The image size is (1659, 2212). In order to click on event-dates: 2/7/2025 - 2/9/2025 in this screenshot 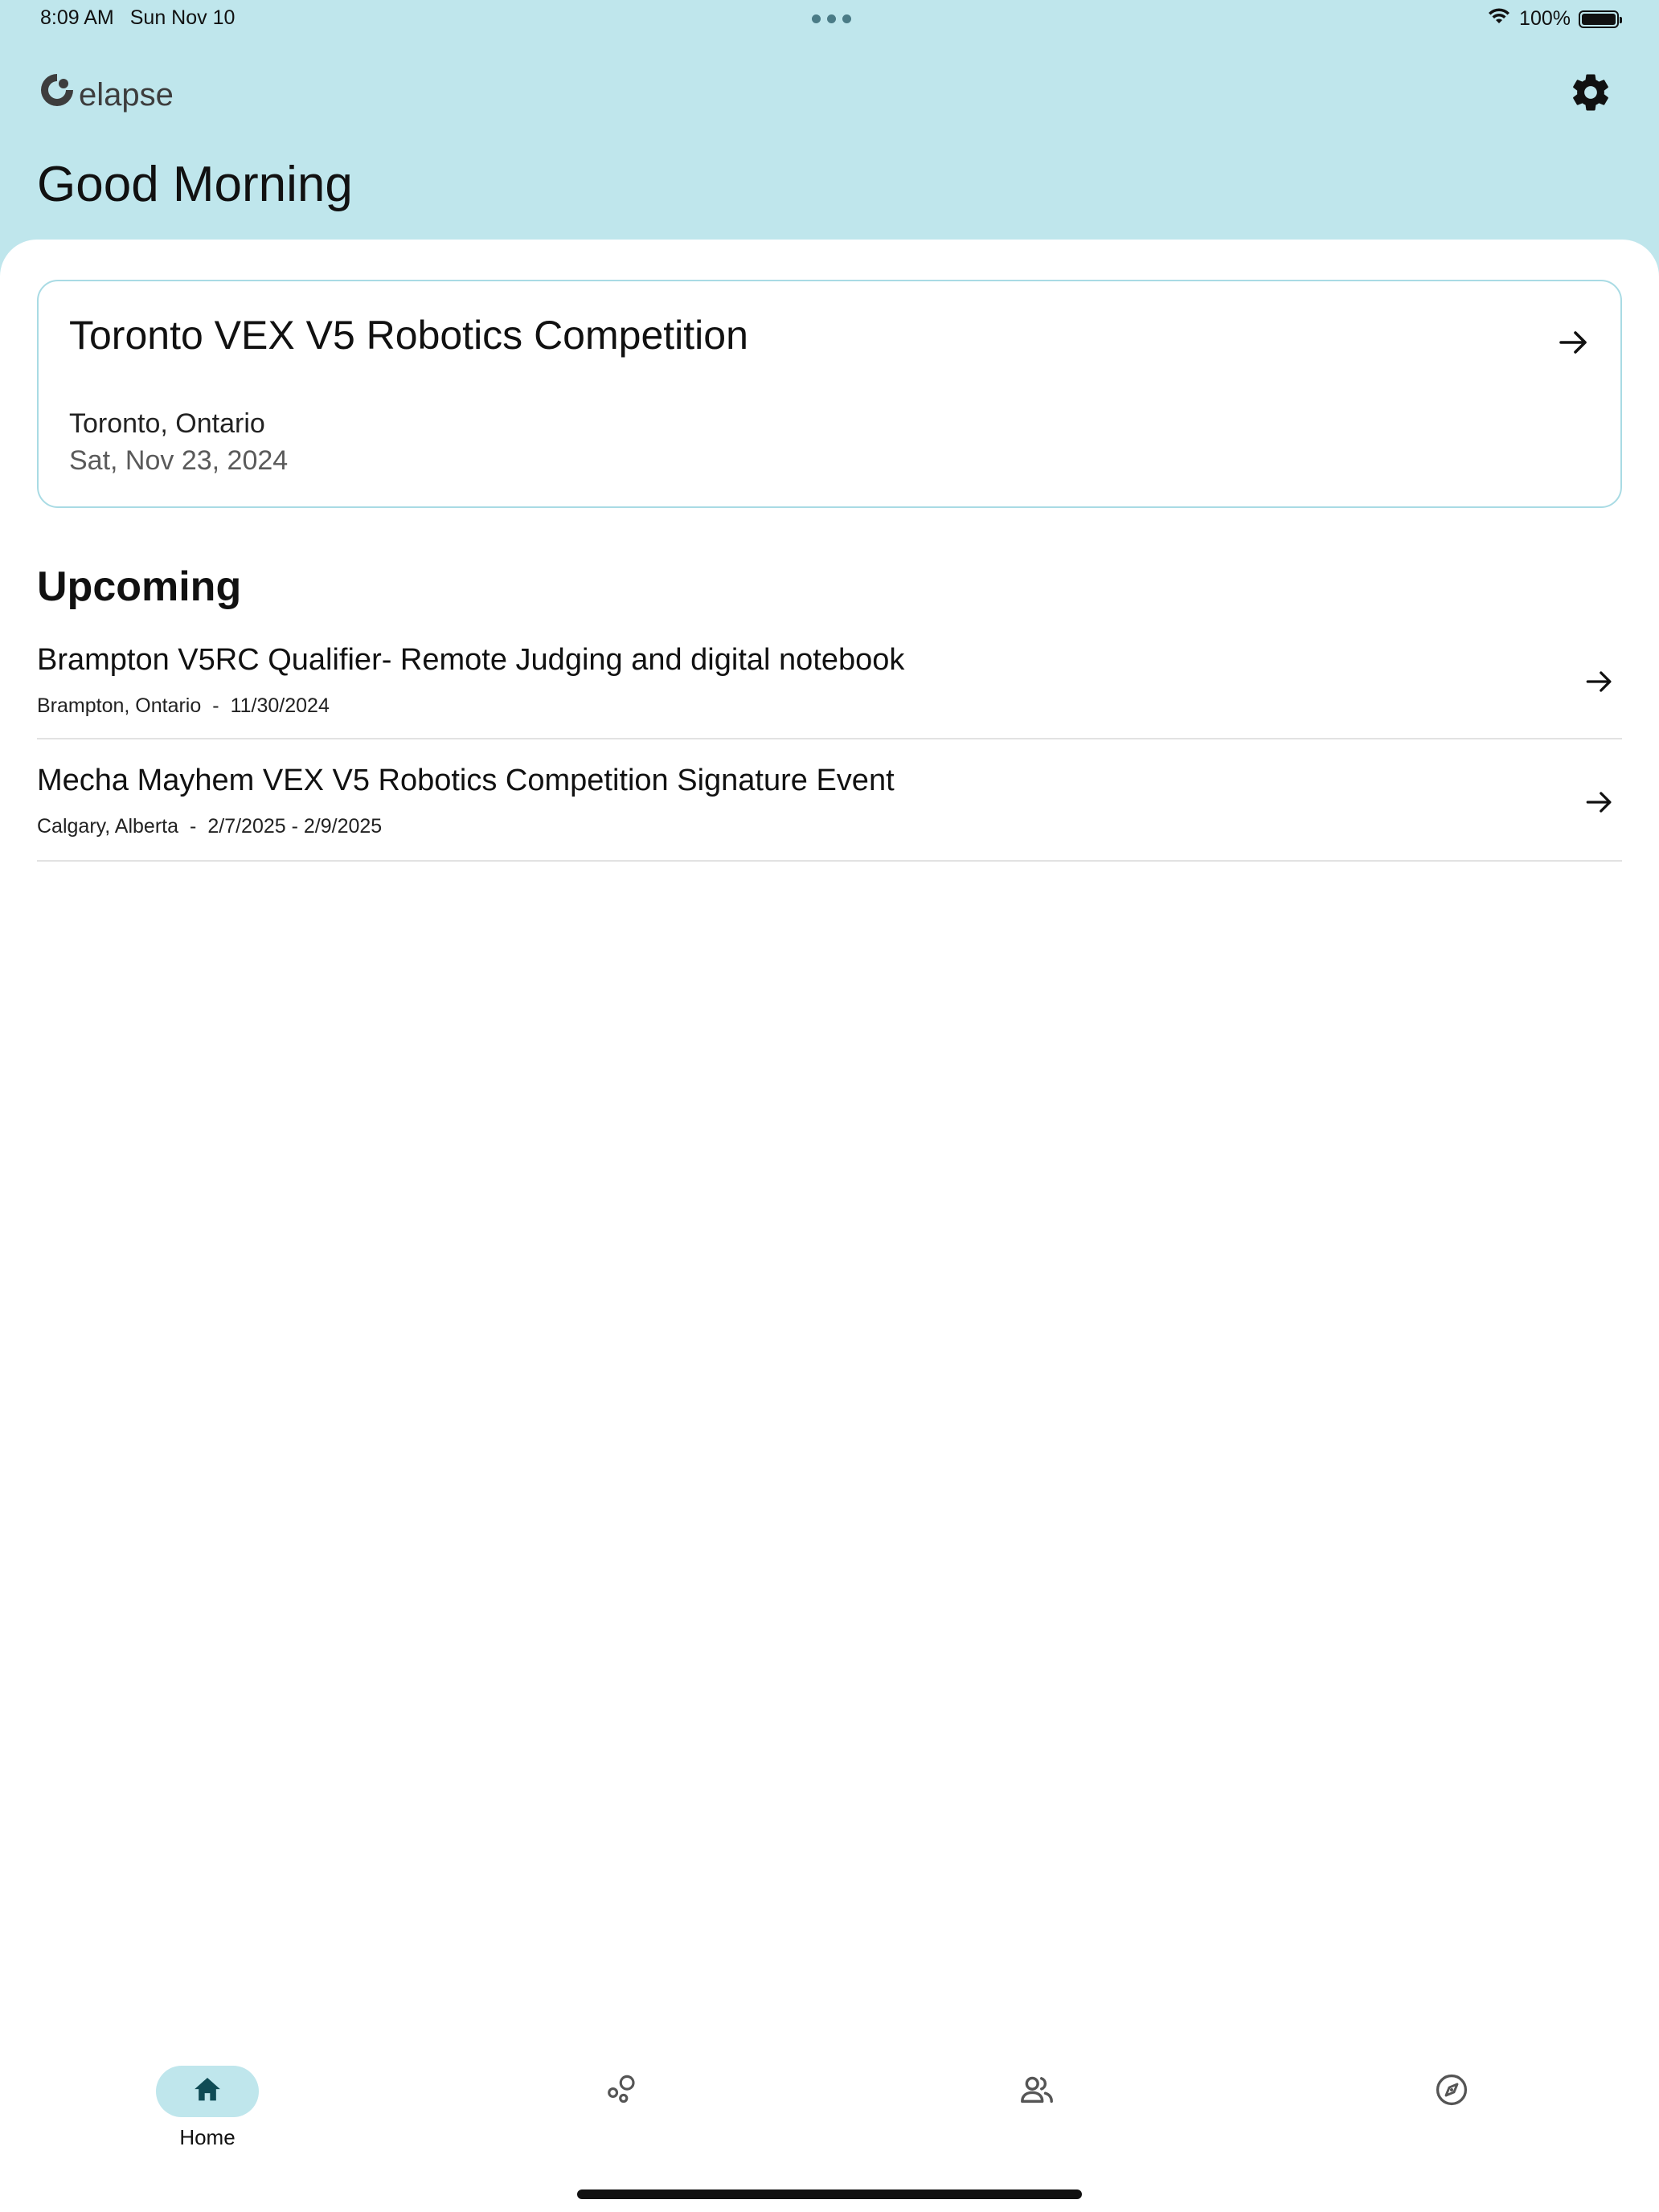, I will do `click(295, 826)`.